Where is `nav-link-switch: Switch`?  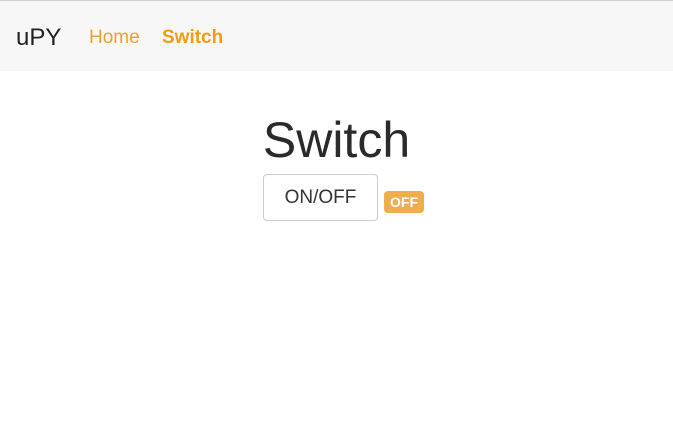 nav-link-switch: Switch is located at coordinates (192, 38).